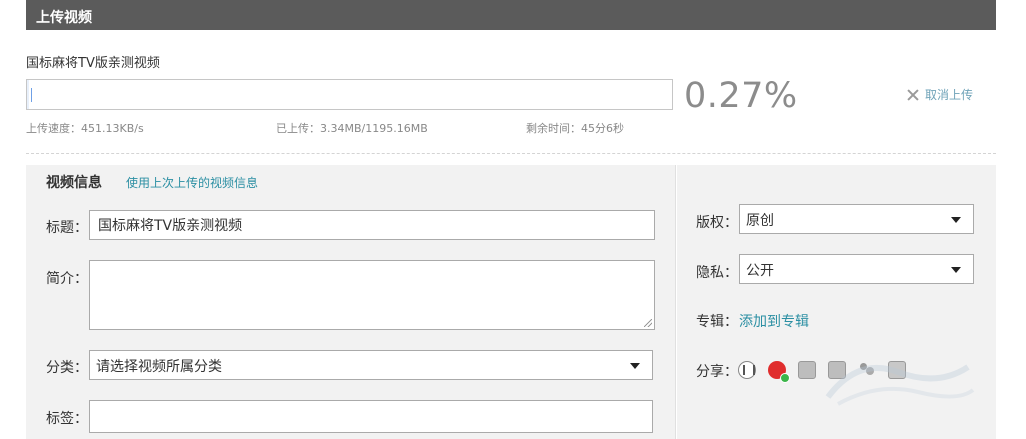 The image size is (1026, 439). What do you see at coordinates (372, 295) in the screenshot?
I see `intro-textarea` at bounding box center [372, 295].